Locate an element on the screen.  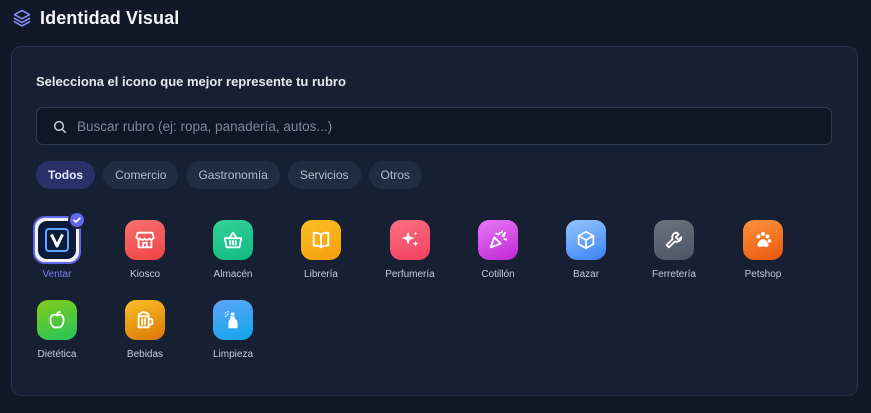
open-book-icon is located at coordinates (321, 240).